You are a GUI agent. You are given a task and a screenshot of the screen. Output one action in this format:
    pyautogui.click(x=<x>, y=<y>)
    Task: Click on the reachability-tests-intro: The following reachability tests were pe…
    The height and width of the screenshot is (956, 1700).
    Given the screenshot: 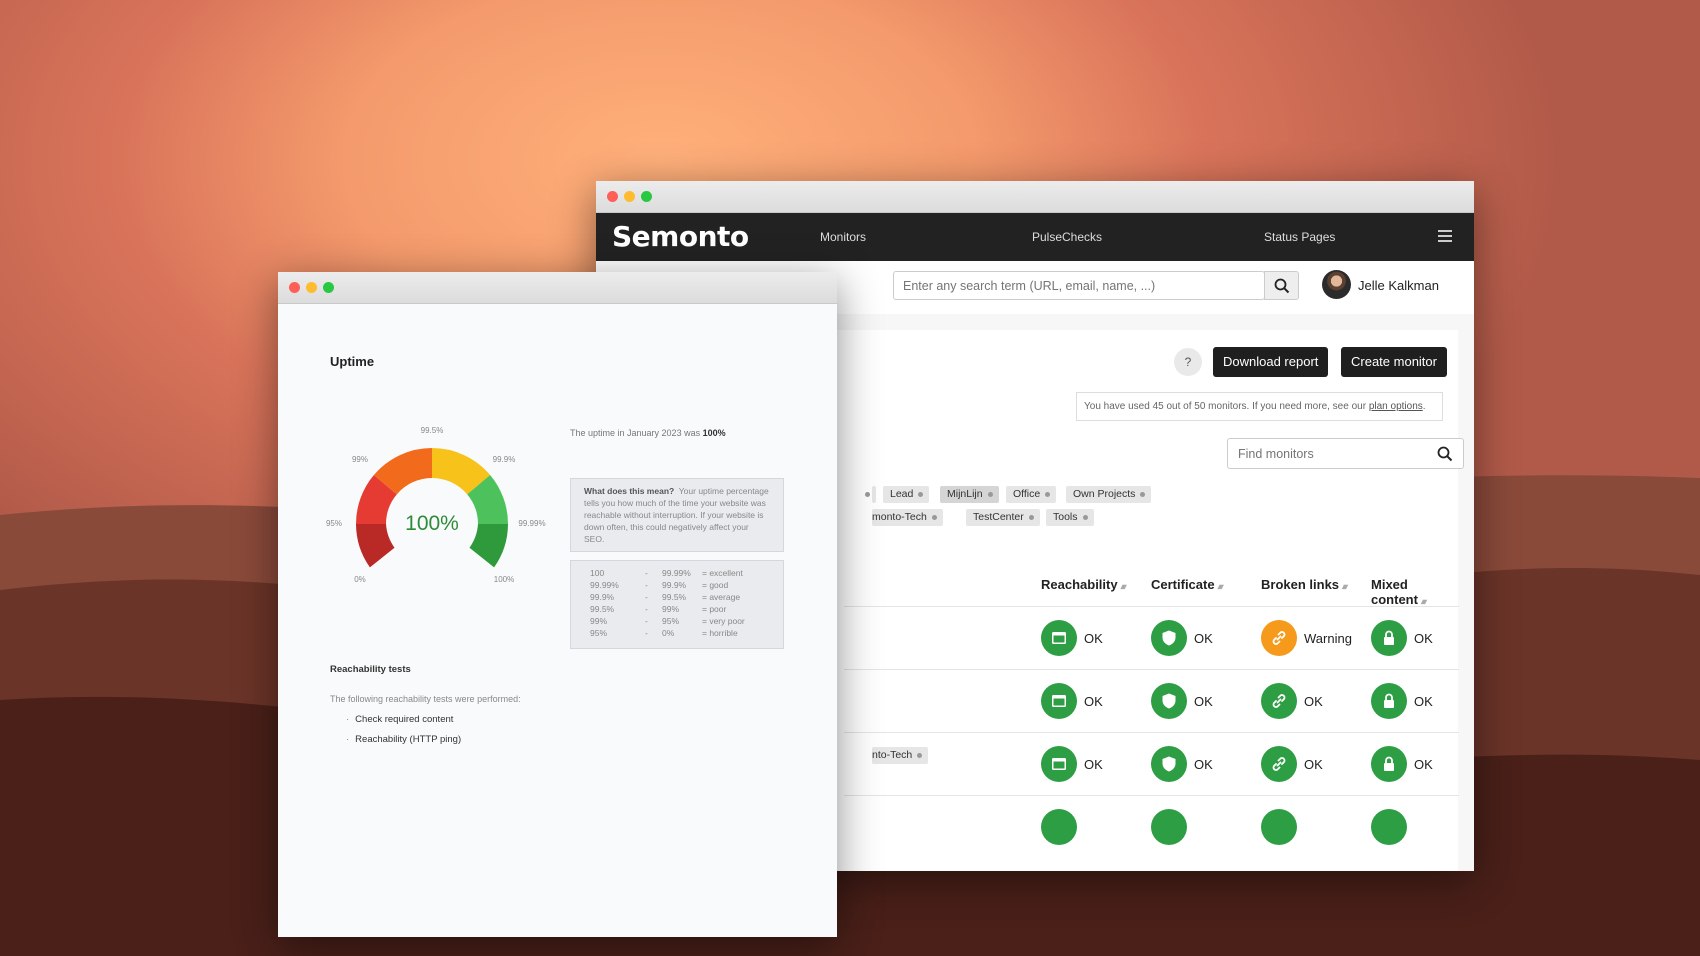 What is the action you would take?
    pyautogui.click(x=425, y=699)
    